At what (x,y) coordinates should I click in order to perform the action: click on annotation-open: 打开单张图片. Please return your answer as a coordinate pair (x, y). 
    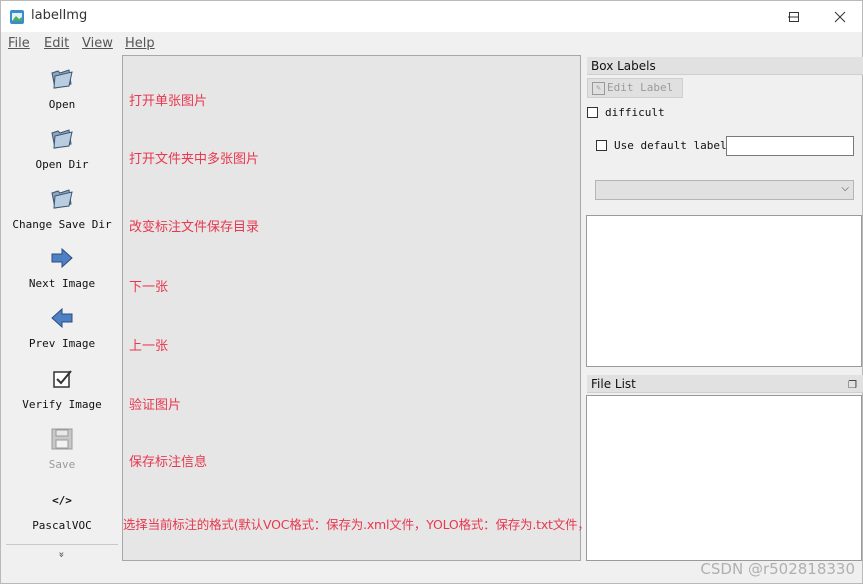
    Looking at the image, I should click on (168, 101).